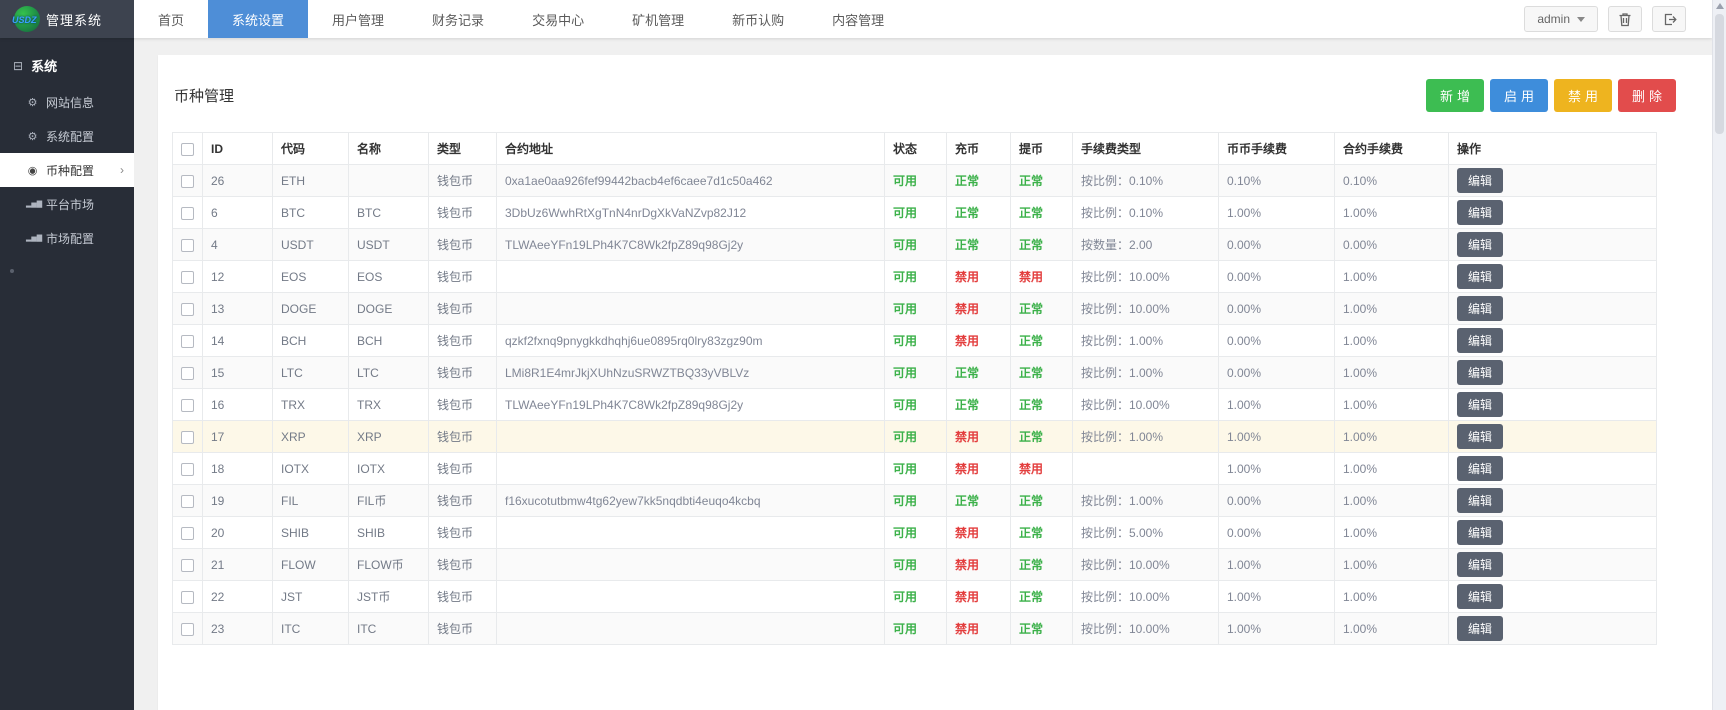 The width and height of the screenshot is (1726, 710). I want to click on select-all-checkbox, so click(187, 149).